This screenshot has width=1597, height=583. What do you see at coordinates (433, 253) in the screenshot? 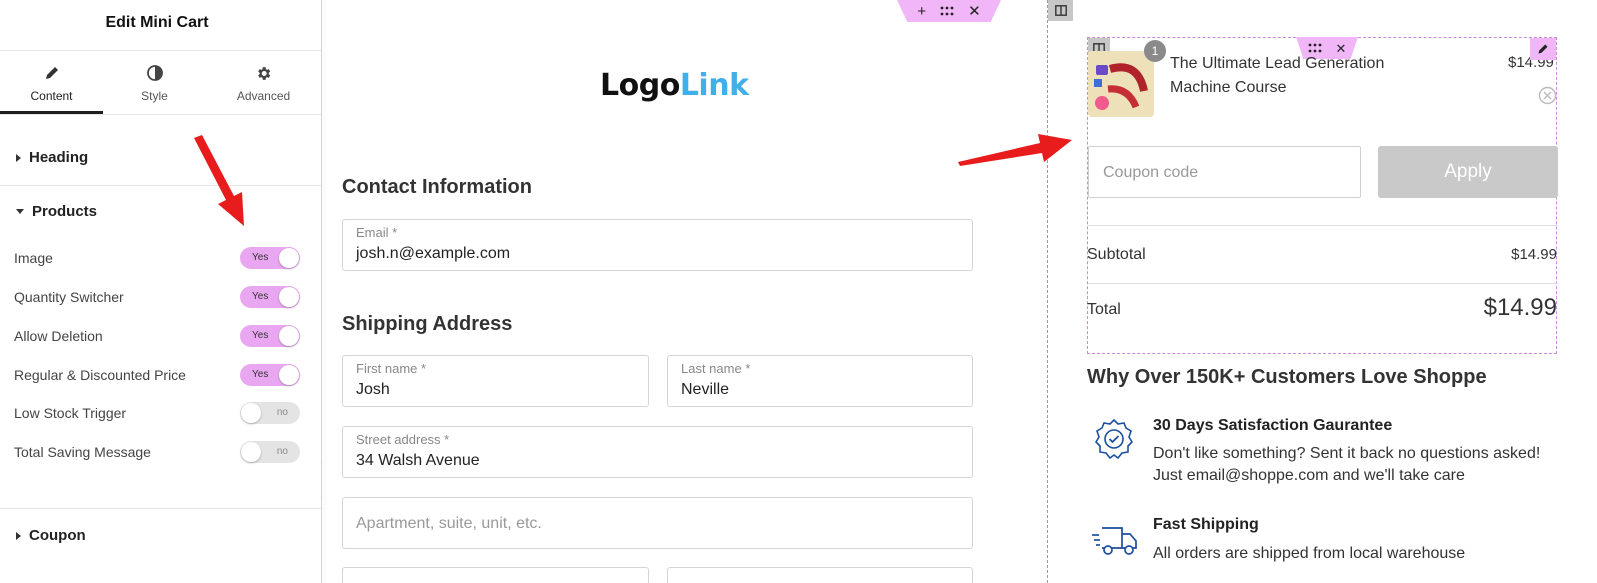
I see `field-value: josh.n@example.com` at bounding box center [433, 253].